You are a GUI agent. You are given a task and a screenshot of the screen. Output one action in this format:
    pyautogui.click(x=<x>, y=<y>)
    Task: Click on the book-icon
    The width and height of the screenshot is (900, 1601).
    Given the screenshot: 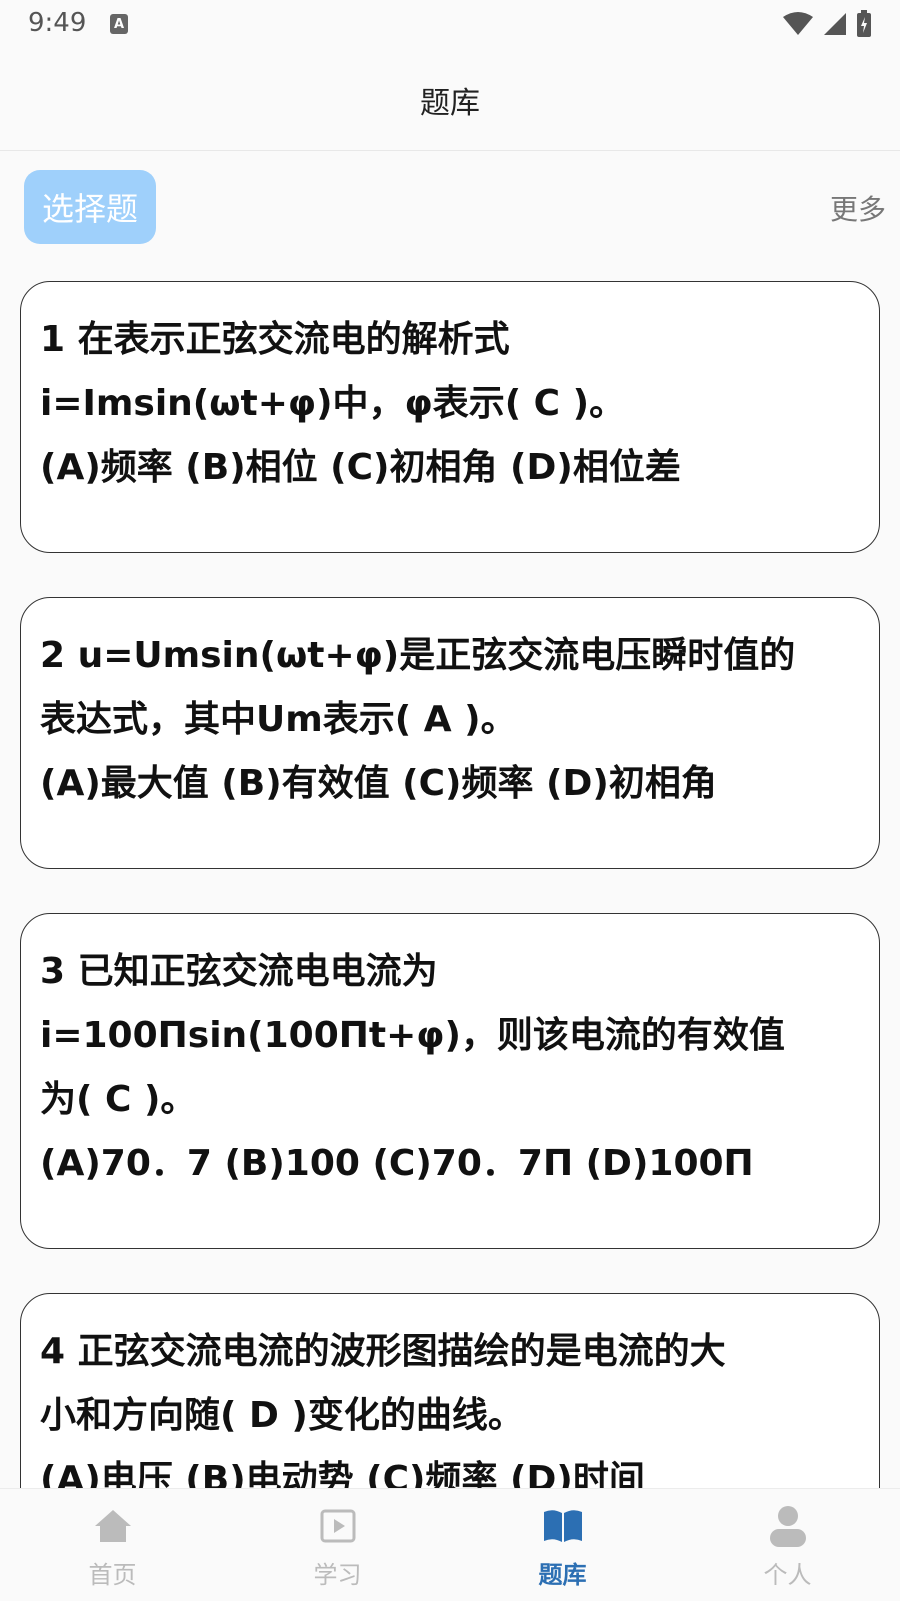 What is the action you would take?
    pyautogui.click(x=563, y=1526)
    